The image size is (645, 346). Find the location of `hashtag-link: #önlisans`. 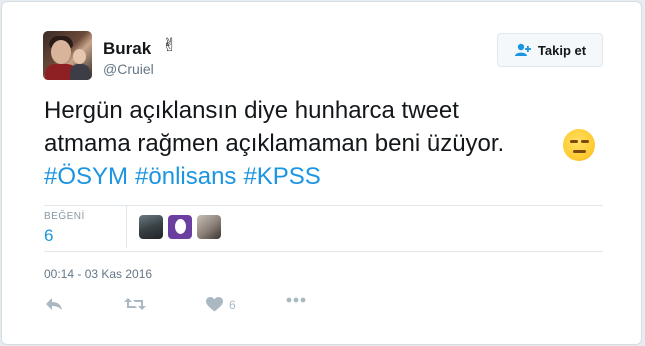

hashtag-link: #önlisans is located at coordinates (185, 176).